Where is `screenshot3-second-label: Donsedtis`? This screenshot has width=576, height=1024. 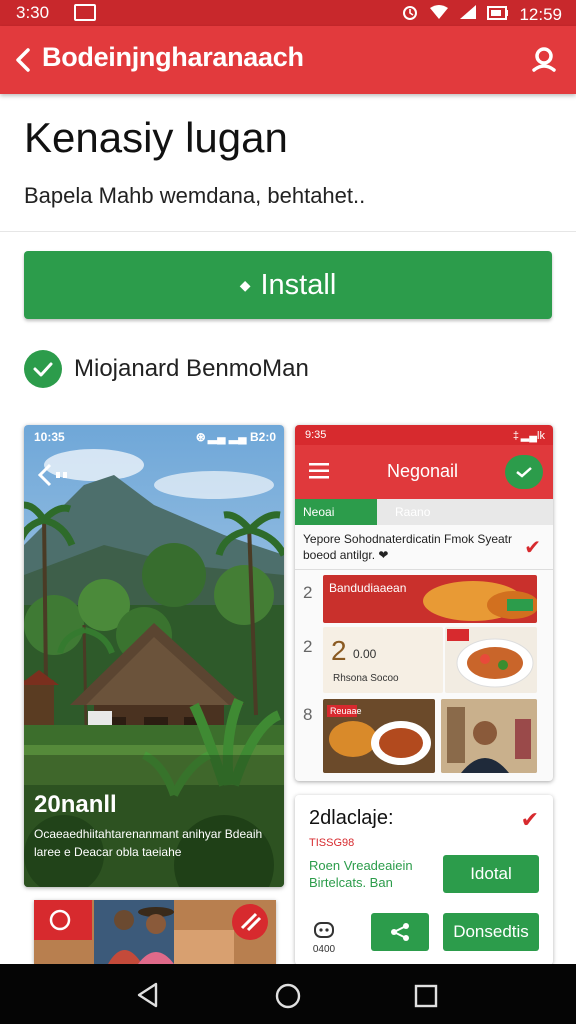
screenshot3-second-label: Donsedtis is located at coordinates (491, 931).